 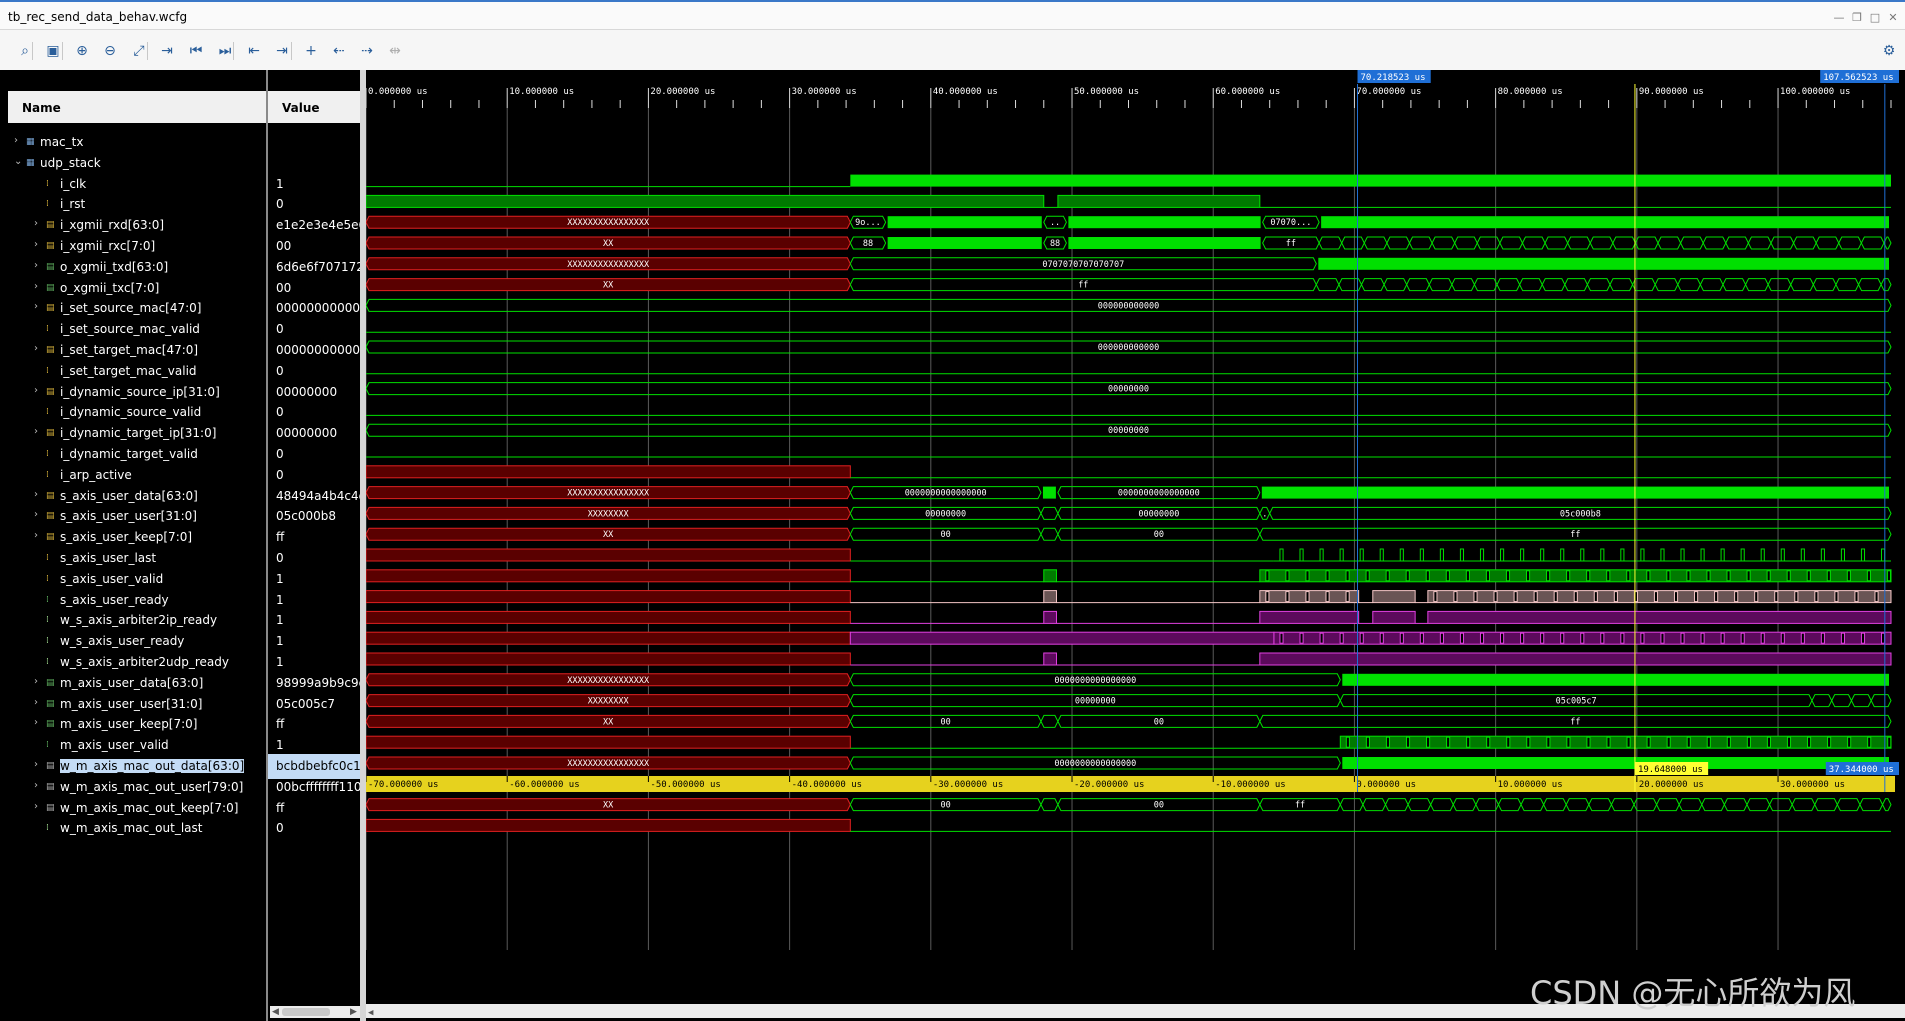 I want to click on zoom-in-icon: ⊕, so click(x=82, y=51).